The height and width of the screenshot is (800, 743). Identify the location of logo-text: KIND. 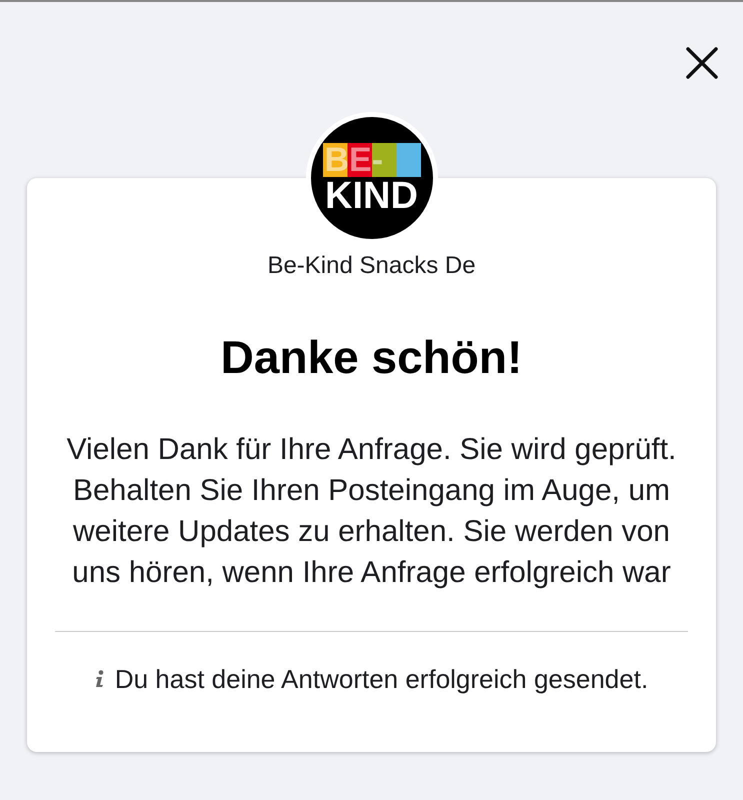
(371, 196).